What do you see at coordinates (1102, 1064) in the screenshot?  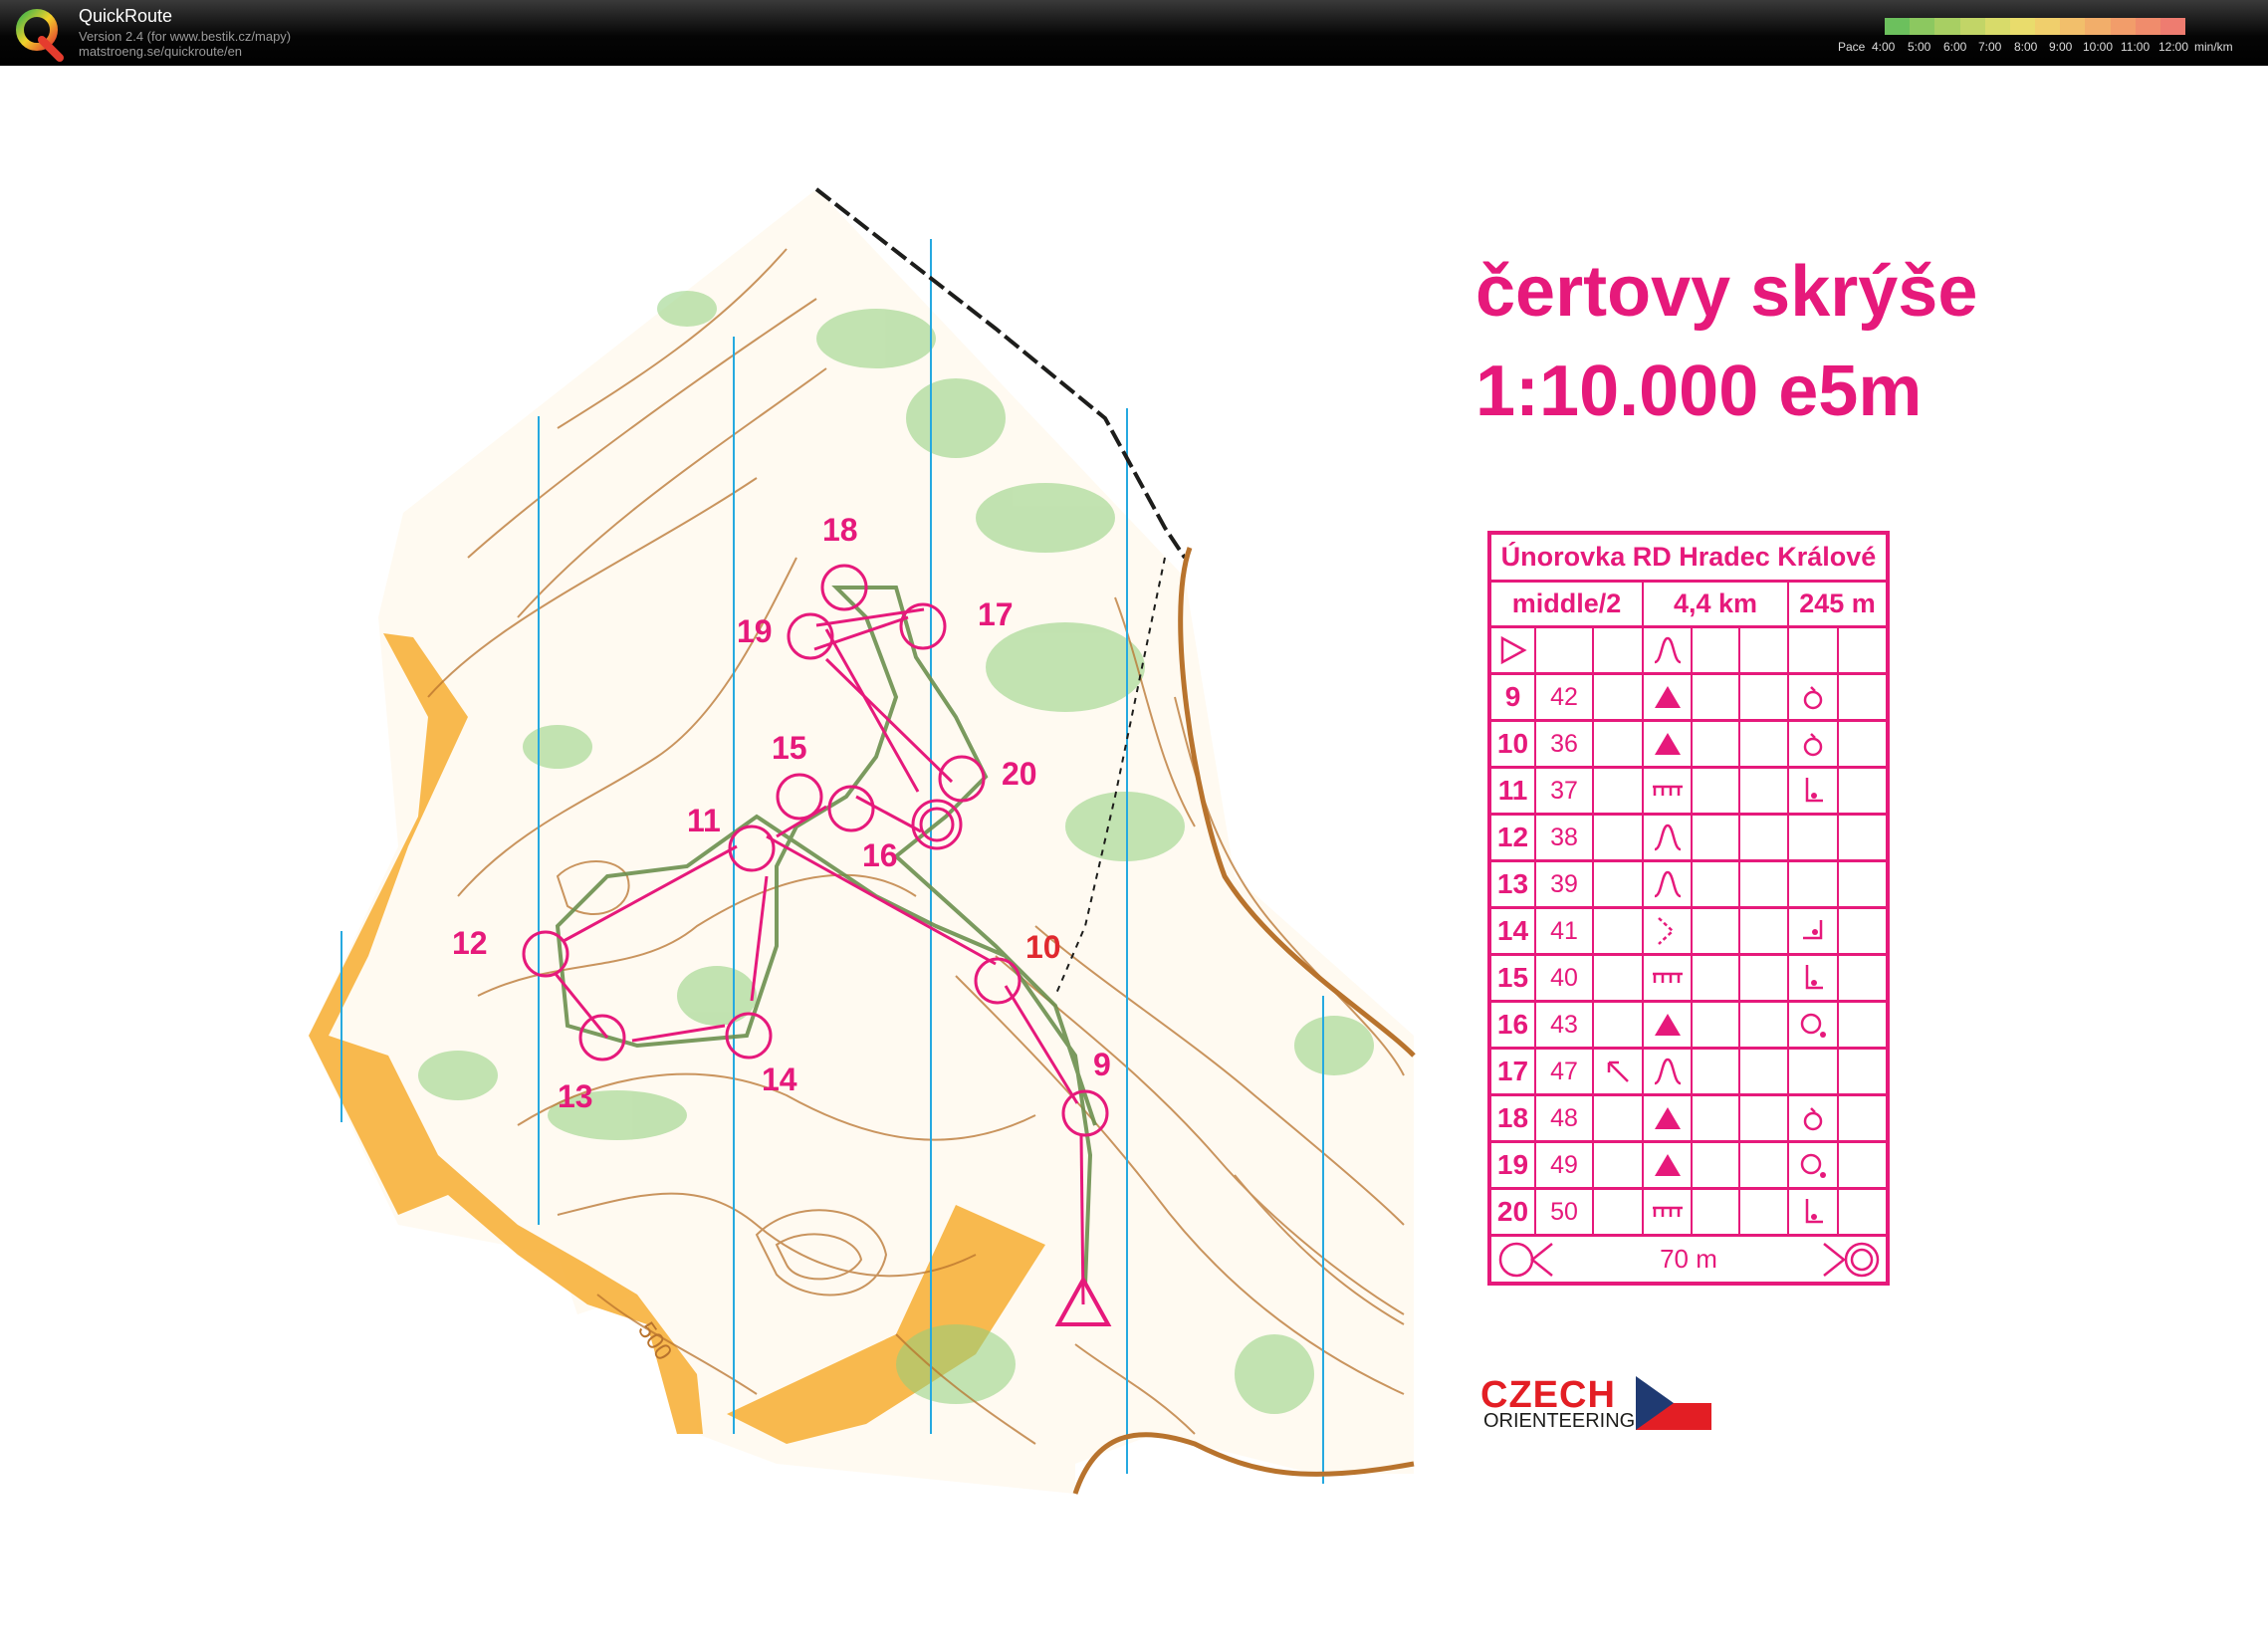 I see `control-number: 9` at bounding box center [1102, 1064].